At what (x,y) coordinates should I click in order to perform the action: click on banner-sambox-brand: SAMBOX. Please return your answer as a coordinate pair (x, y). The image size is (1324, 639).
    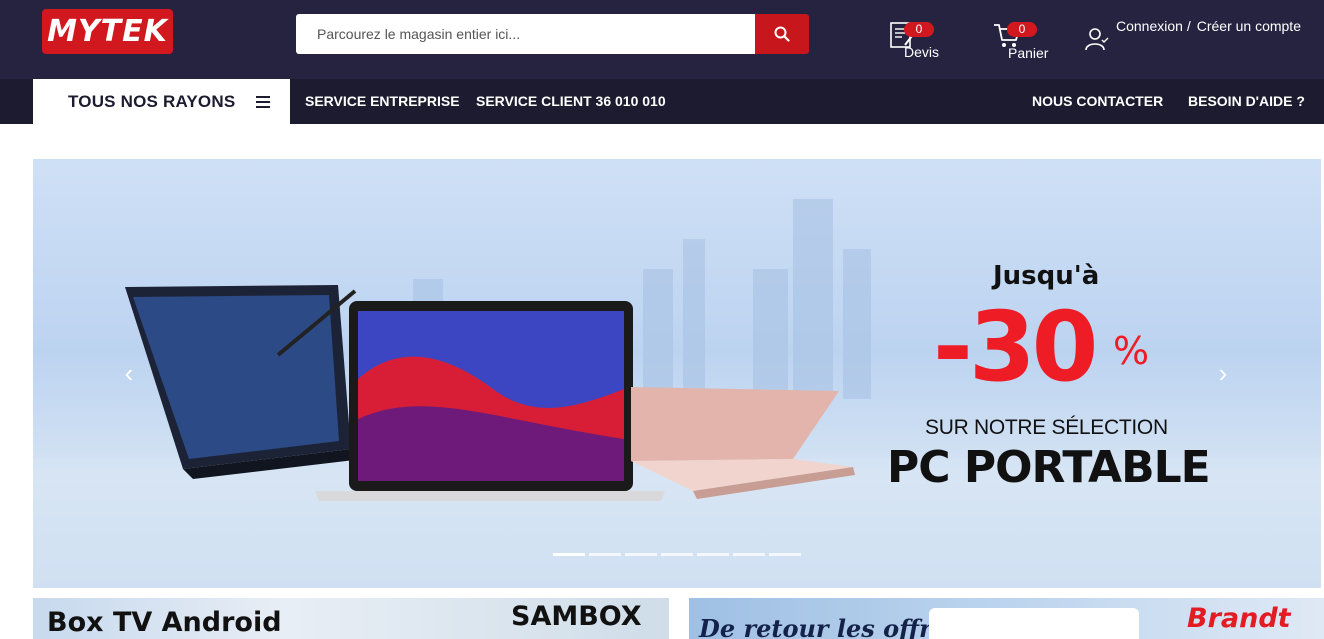
    Looking at the image, I should click on (576, 616).